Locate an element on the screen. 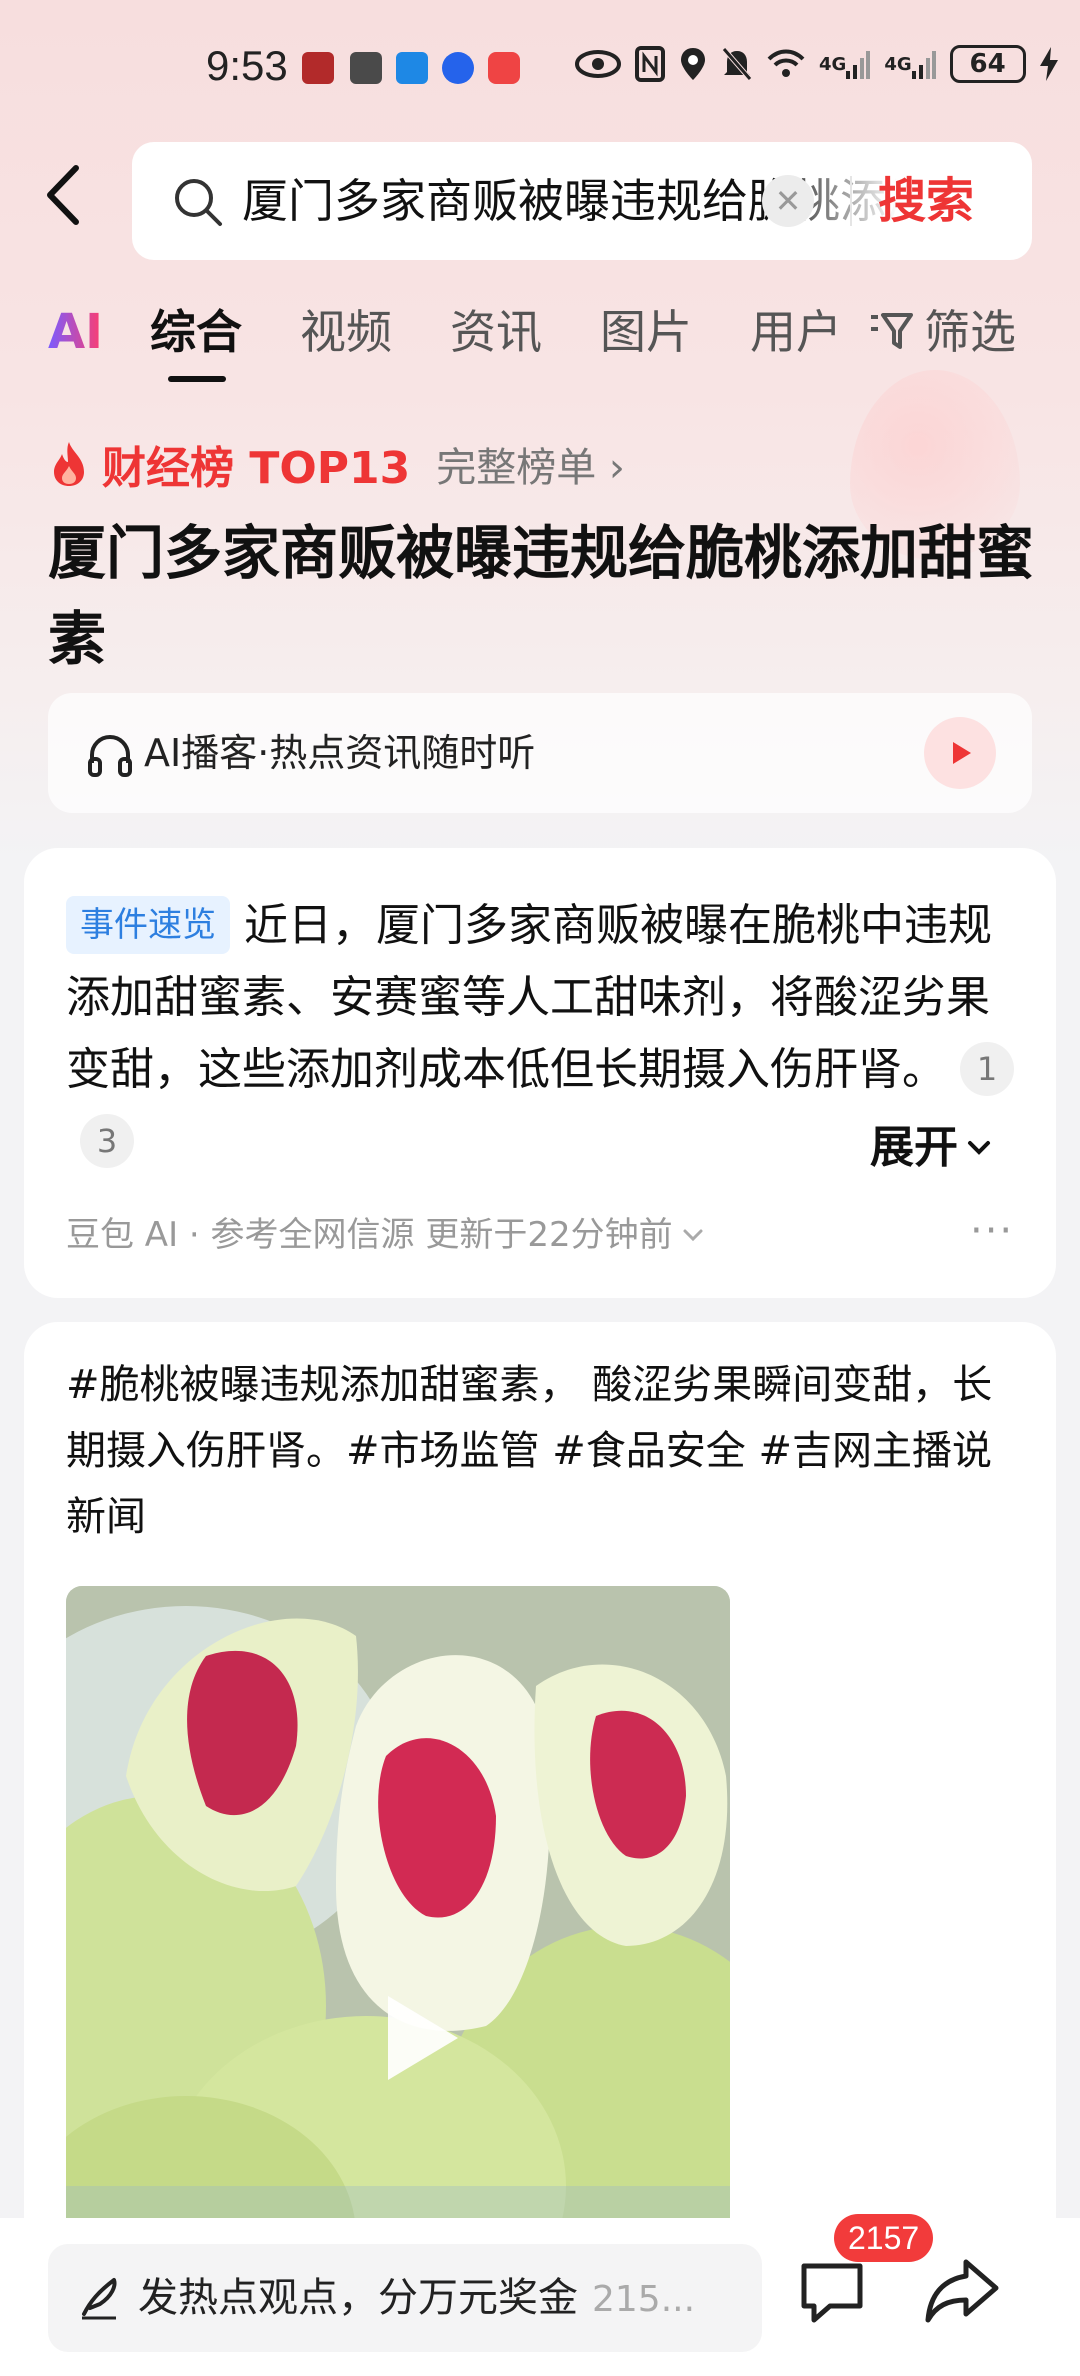  charging-icon is located at coordinates (1048, 64).